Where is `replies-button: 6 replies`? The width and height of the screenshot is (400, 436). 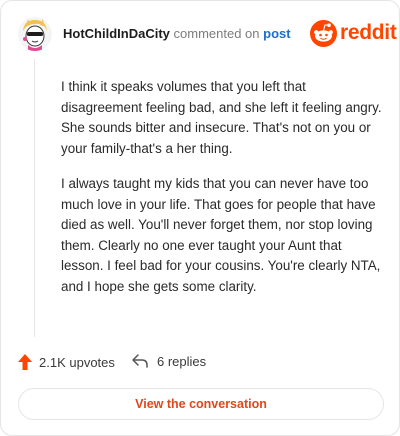
replies-button: 6 replies is located at coordinates (168, 361).